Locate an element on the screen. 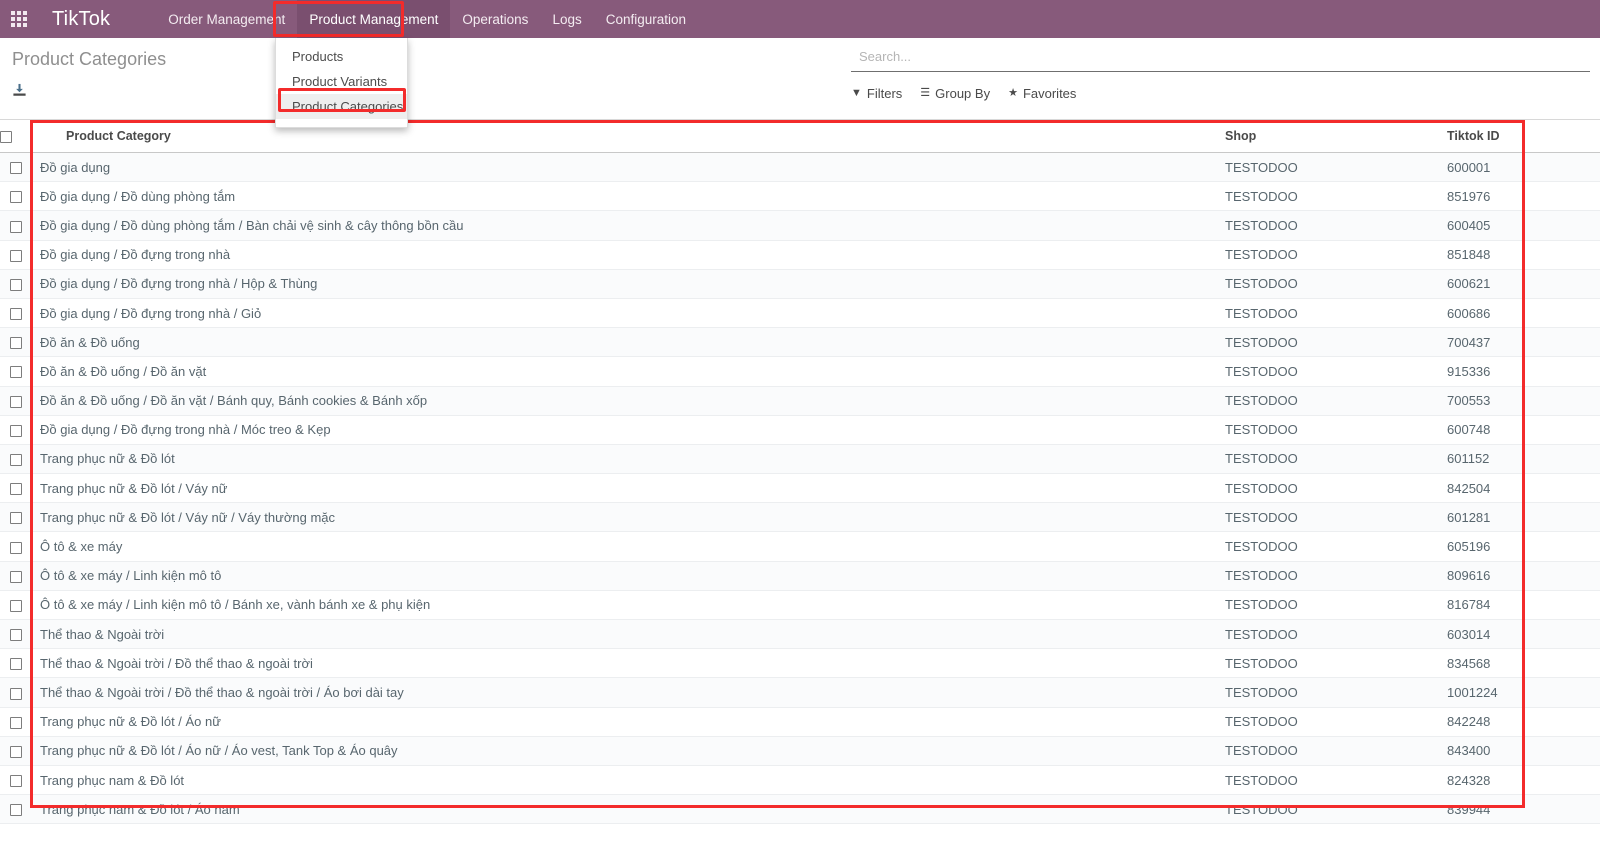 Image resolution: width=1600 pixels, height=842 pixels. cell-product-category: Trang phục nữ & Đồ lót is located at coordinates (628, 459).